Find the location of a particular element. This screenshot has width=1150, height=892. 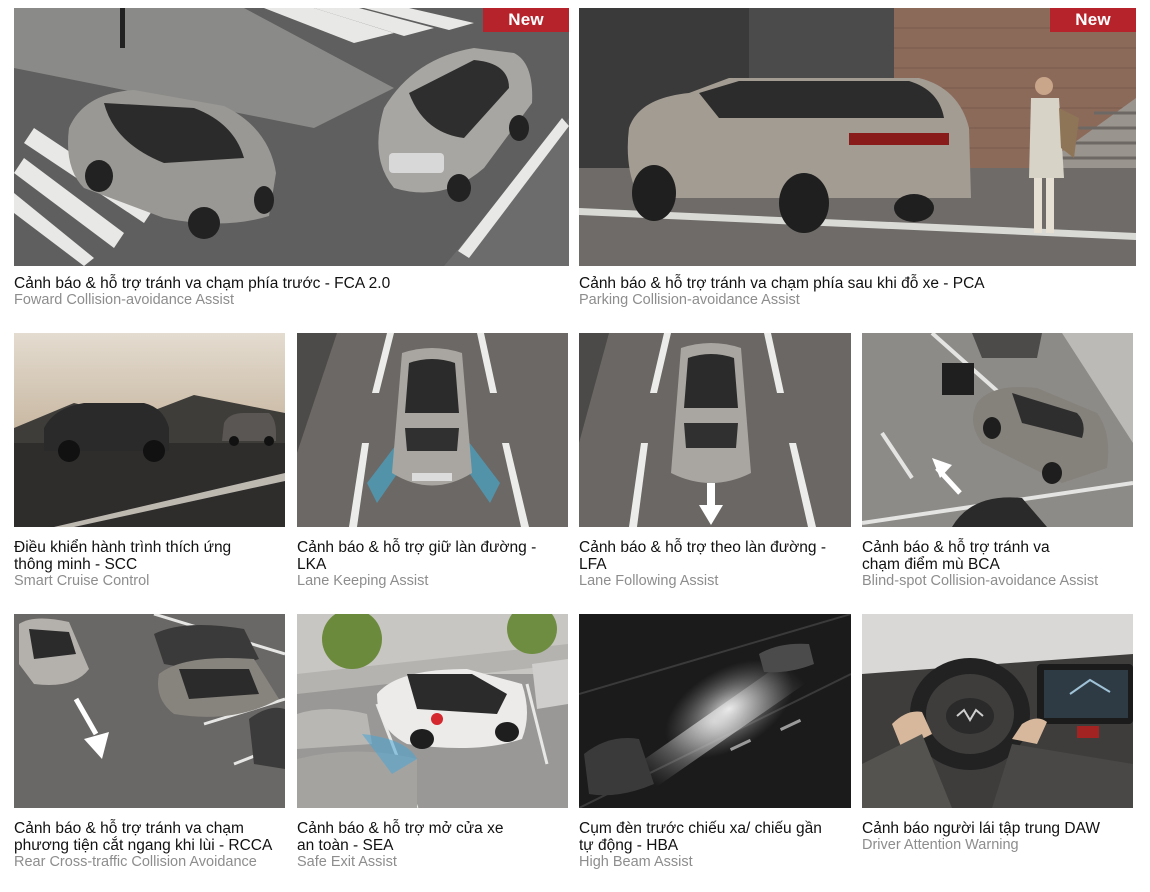

feature-image-lka is located at coordinates (432, 430).